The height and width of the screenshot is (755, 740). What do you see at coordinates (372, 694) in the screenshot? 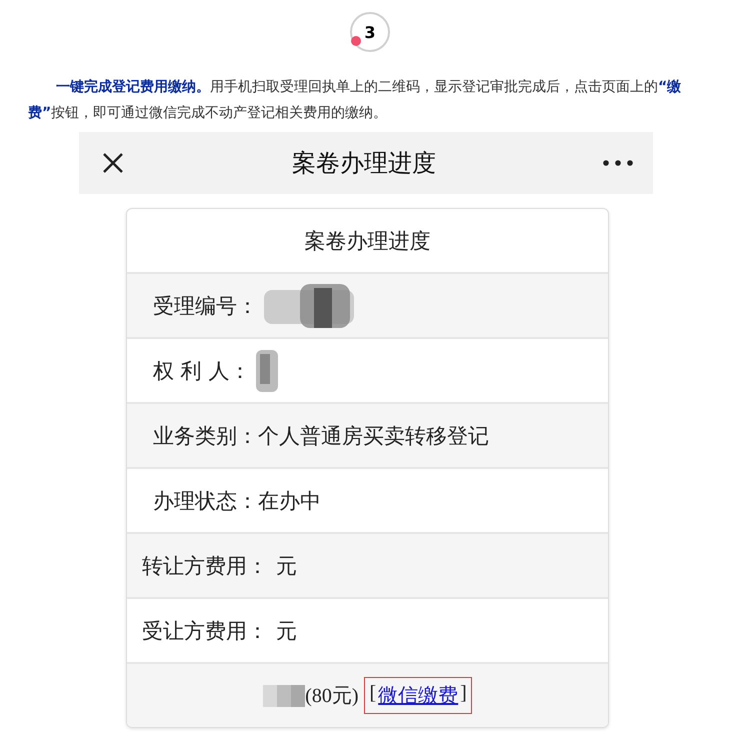
I see `bracket-text: [` at bounding box center [372, 694].